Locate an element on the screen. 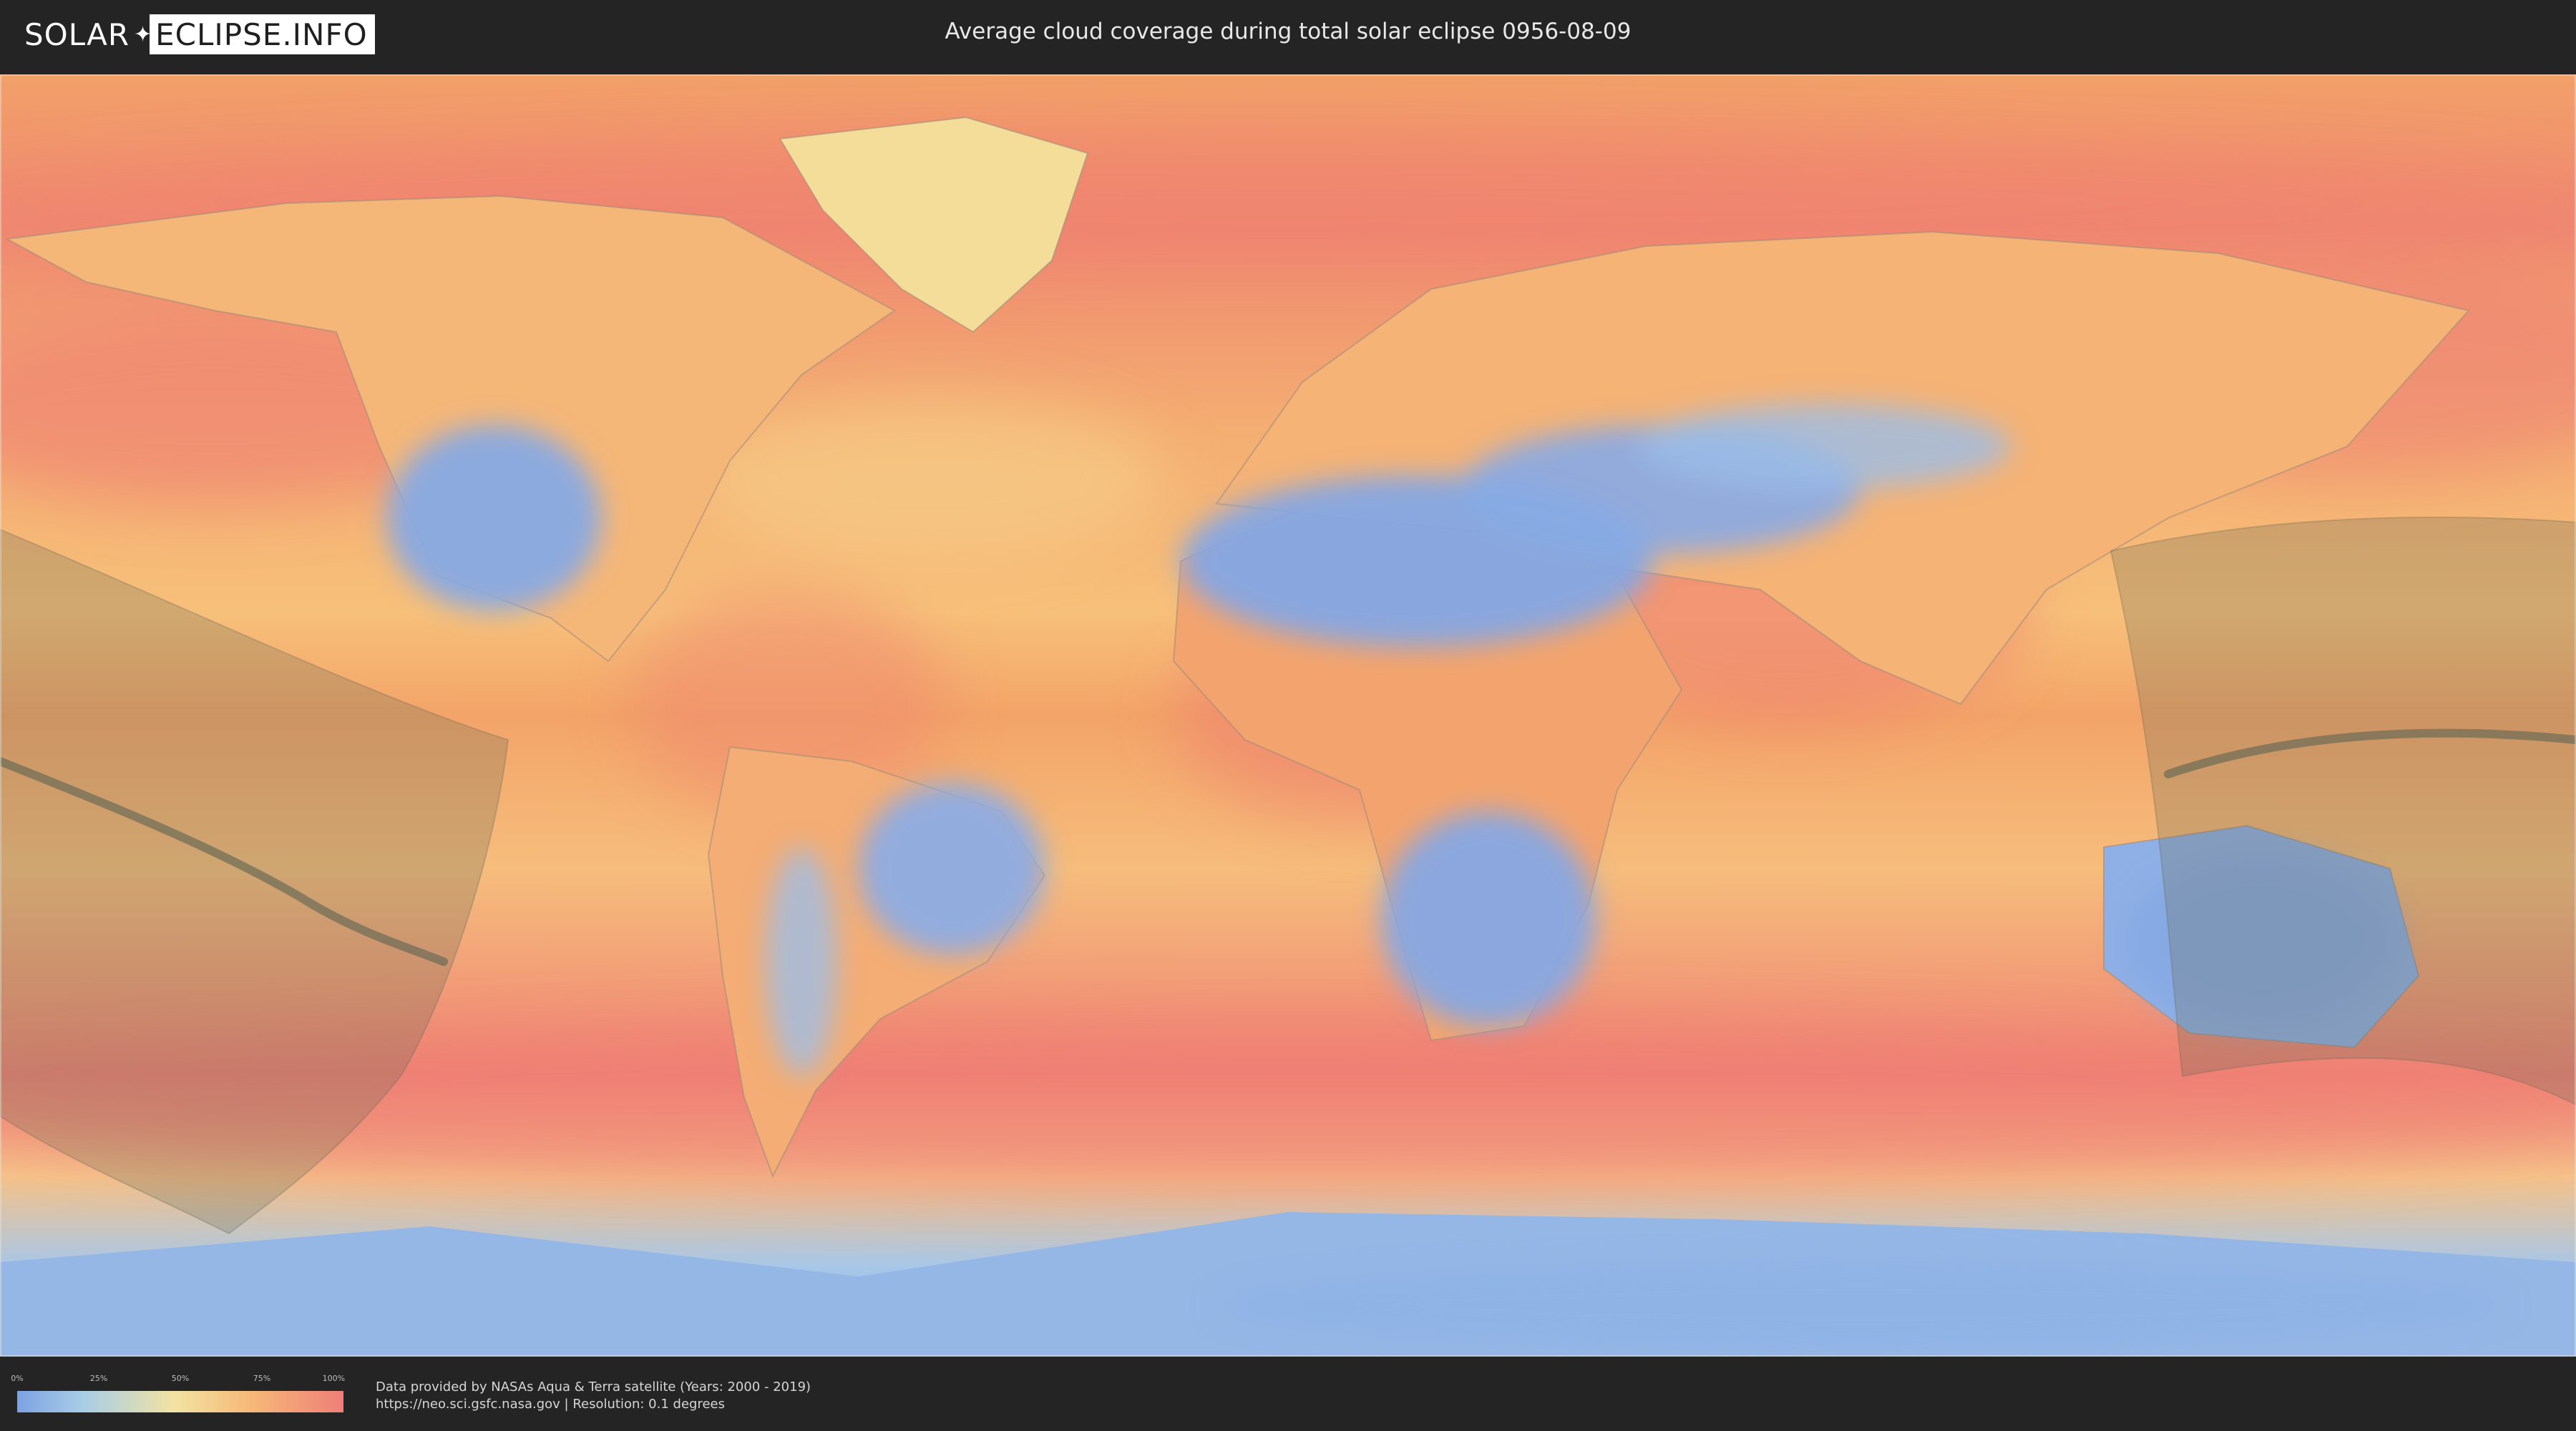 The width and height of the screenshot is (2576, 1431). coverage-legend: 0% 25% 50% 75% 100% is located at coordinates (178, 1394).